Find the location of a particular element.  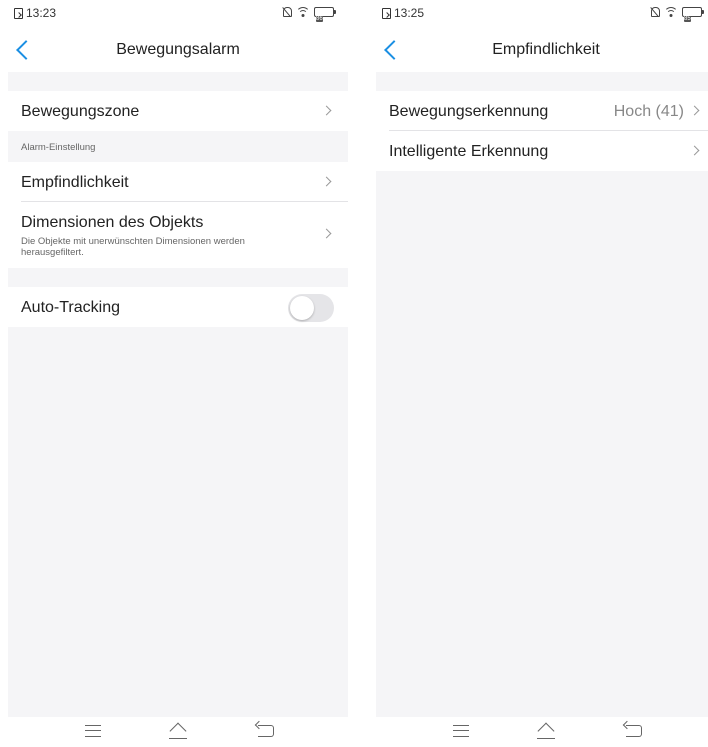

battery-level: 86 is located at coordinates (319, 19).